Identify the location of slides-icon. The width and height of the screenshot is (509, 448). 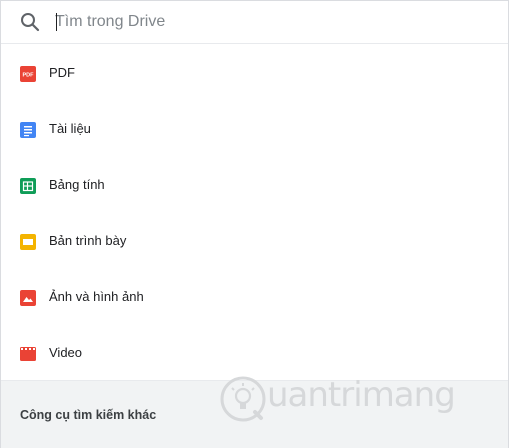
(28, 242).